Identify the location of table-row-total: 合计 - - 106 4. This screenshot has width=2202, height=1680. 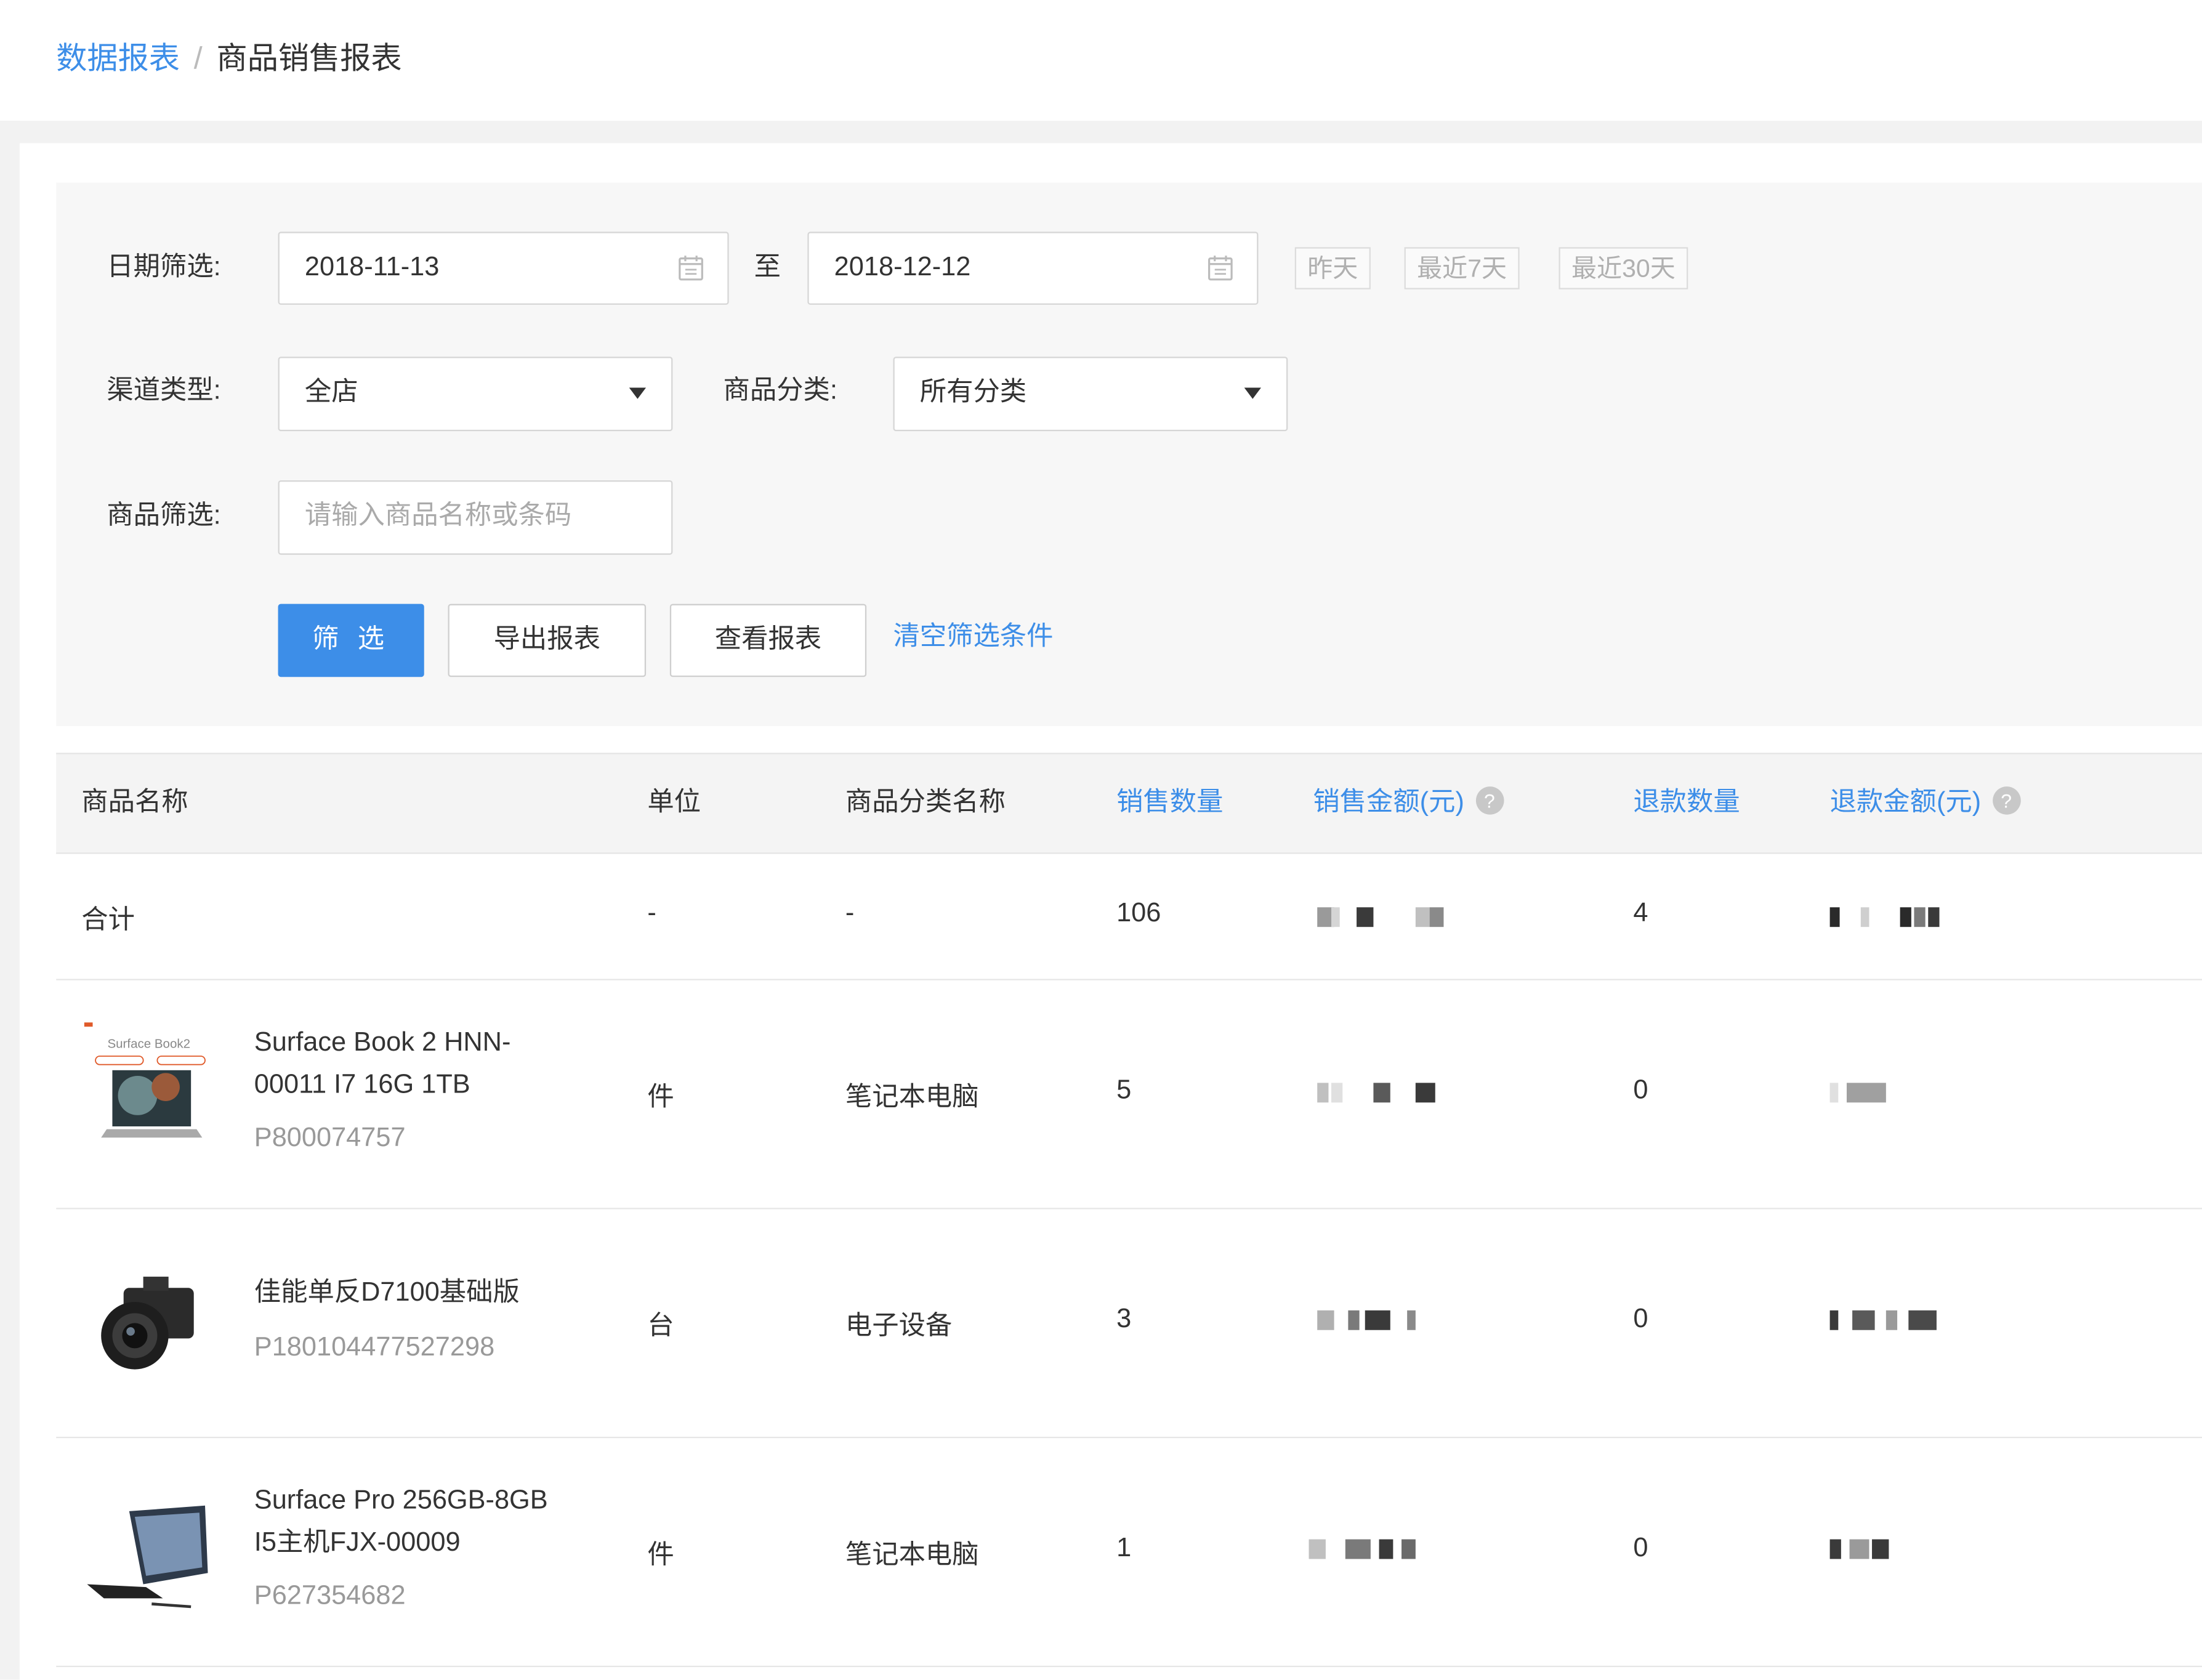
(1129, 917).